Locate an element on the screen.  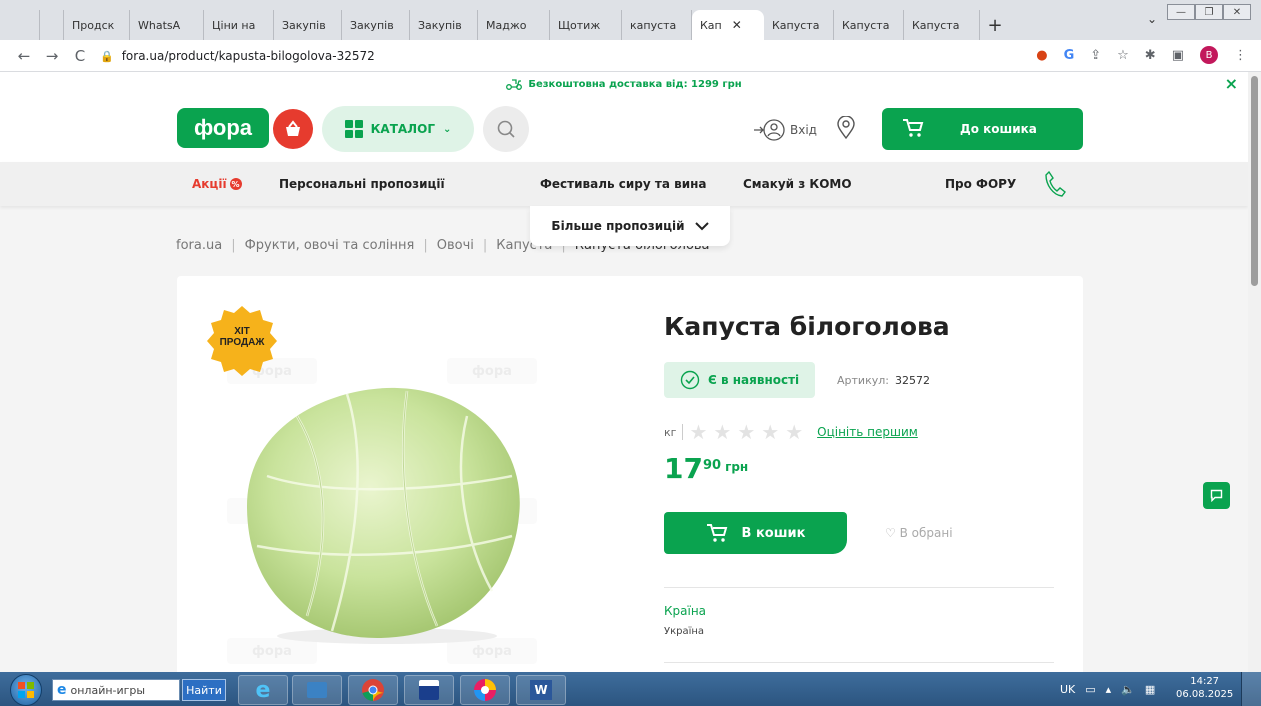
keyboard-icon: ▭ is located at coordinates (1090, 689).